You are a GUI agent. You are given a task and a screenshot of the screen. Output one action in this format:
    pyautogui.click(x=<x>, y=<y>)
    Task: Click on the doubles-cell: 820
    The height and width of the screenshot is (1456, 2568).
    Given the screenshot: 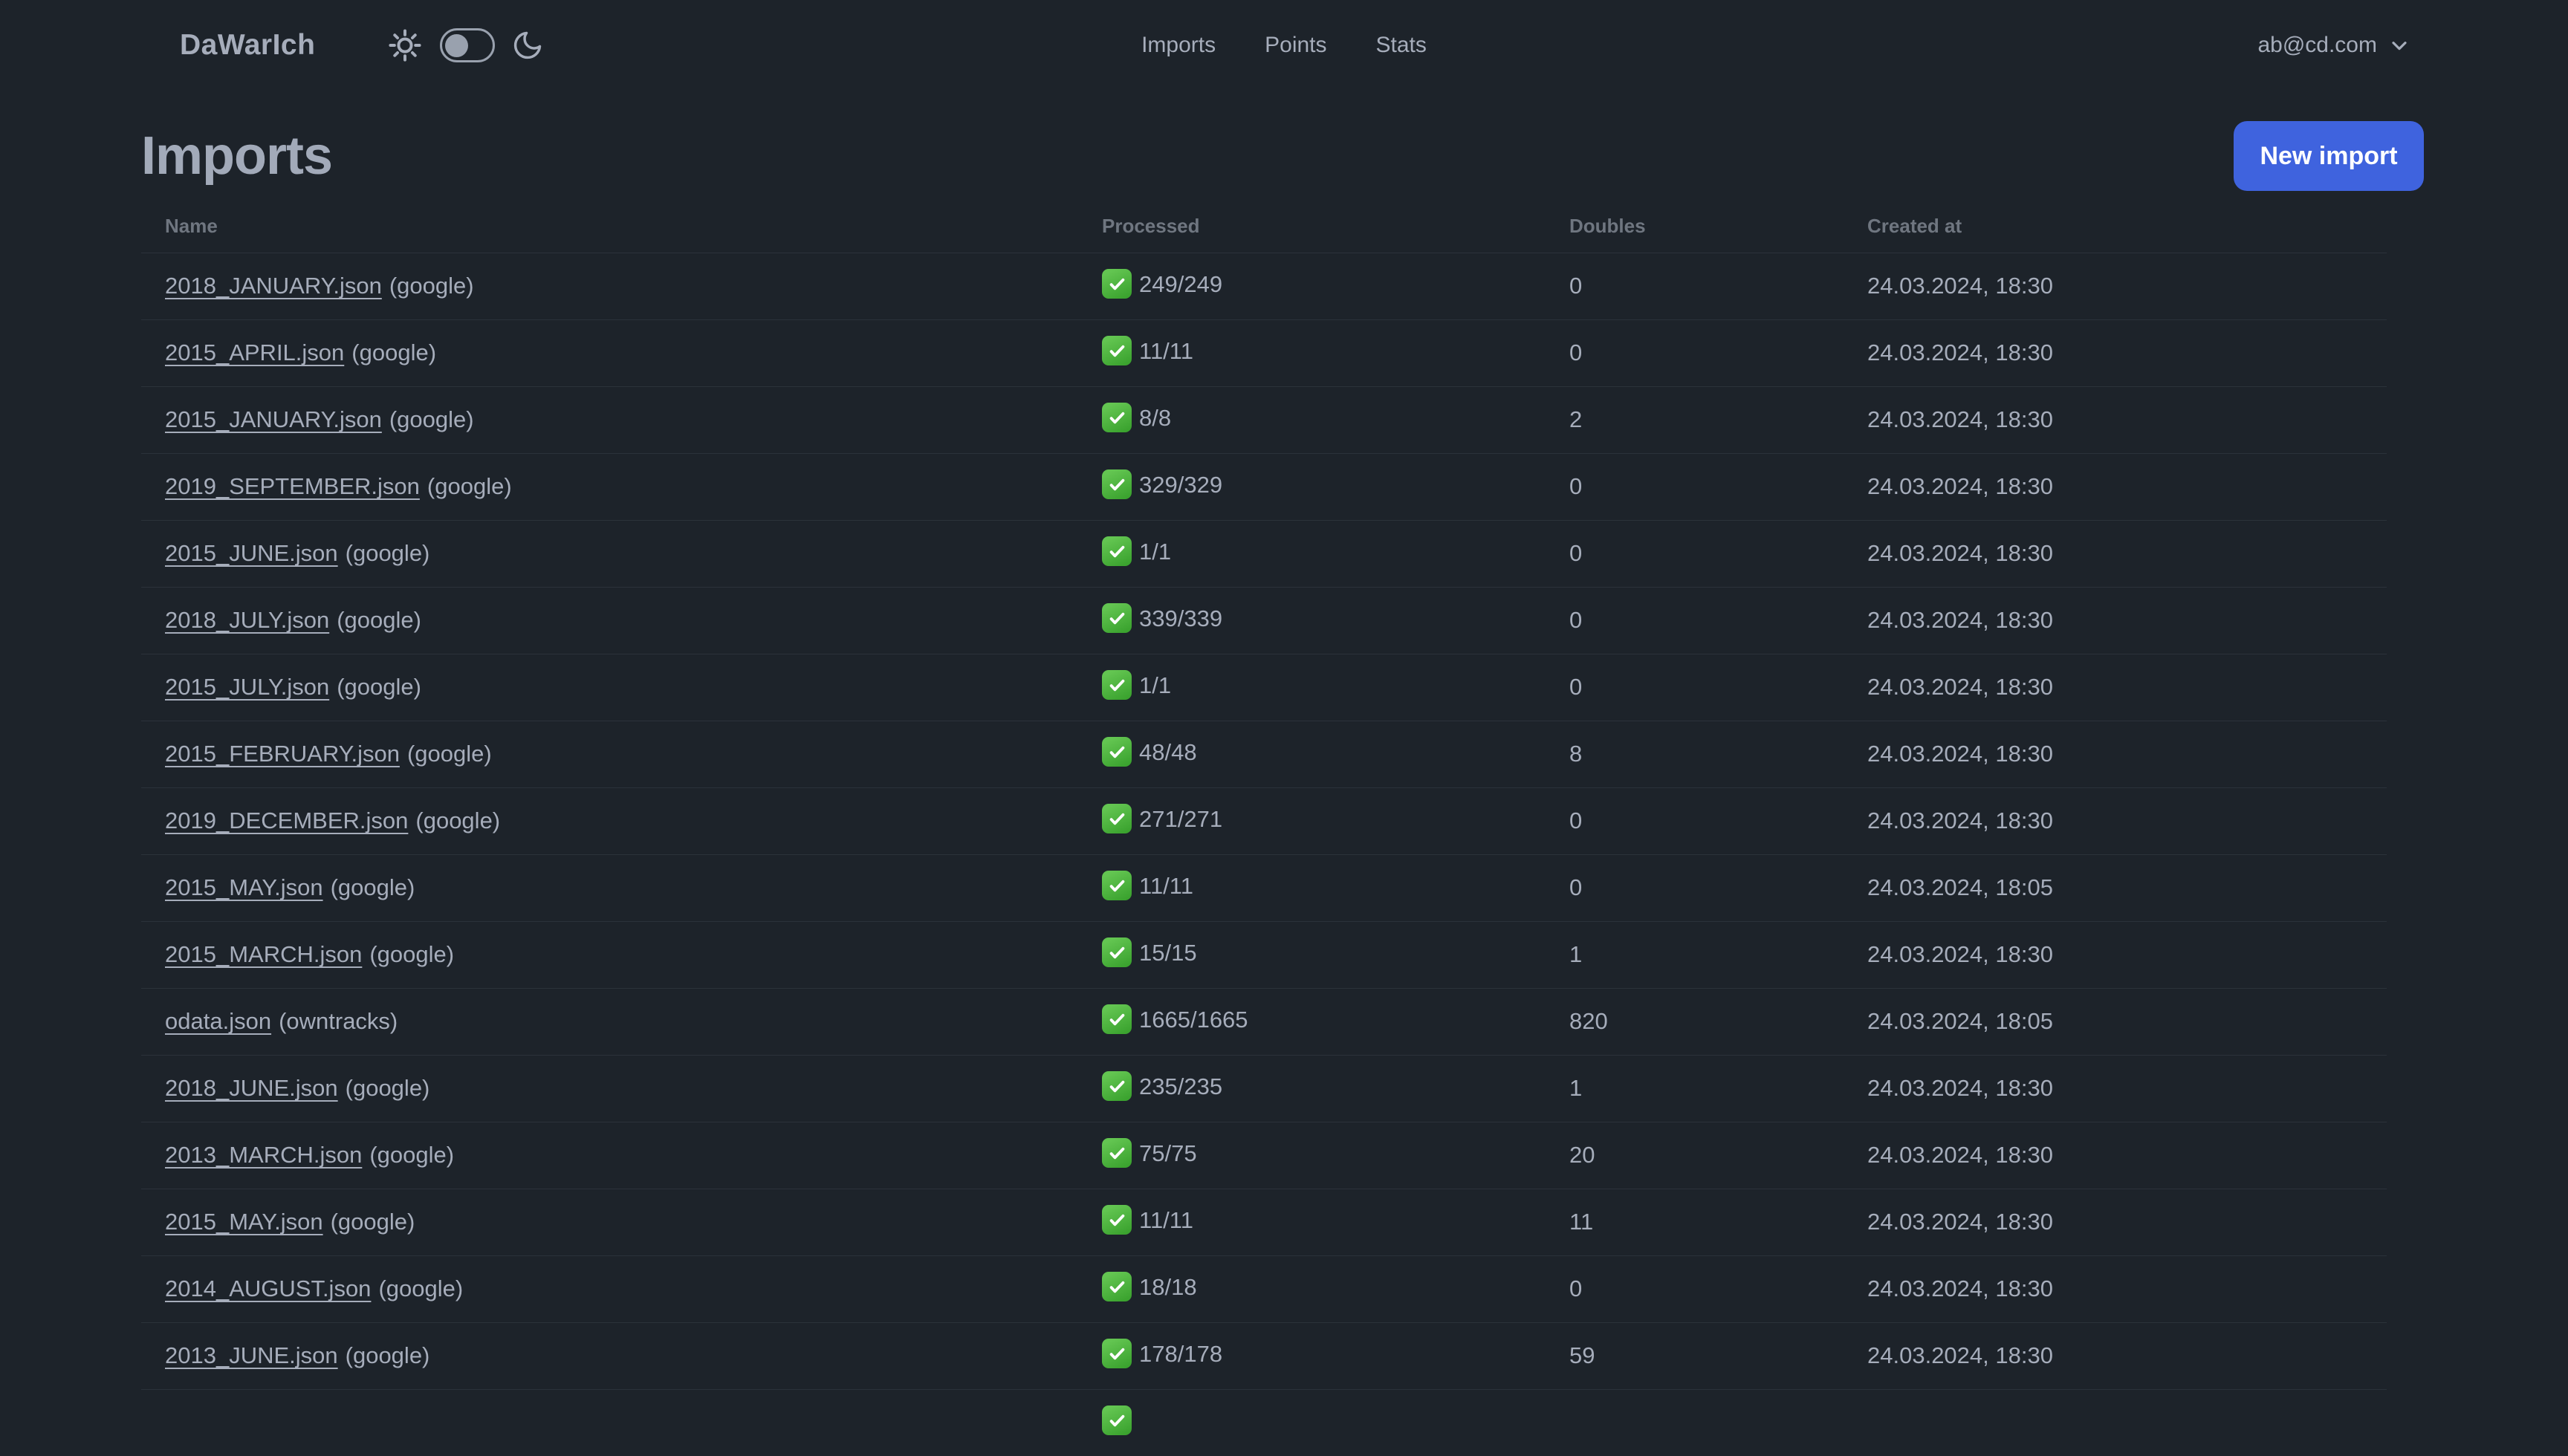 What is the action you would take?
    pyautogui.click(x=1718, y=1021)
    